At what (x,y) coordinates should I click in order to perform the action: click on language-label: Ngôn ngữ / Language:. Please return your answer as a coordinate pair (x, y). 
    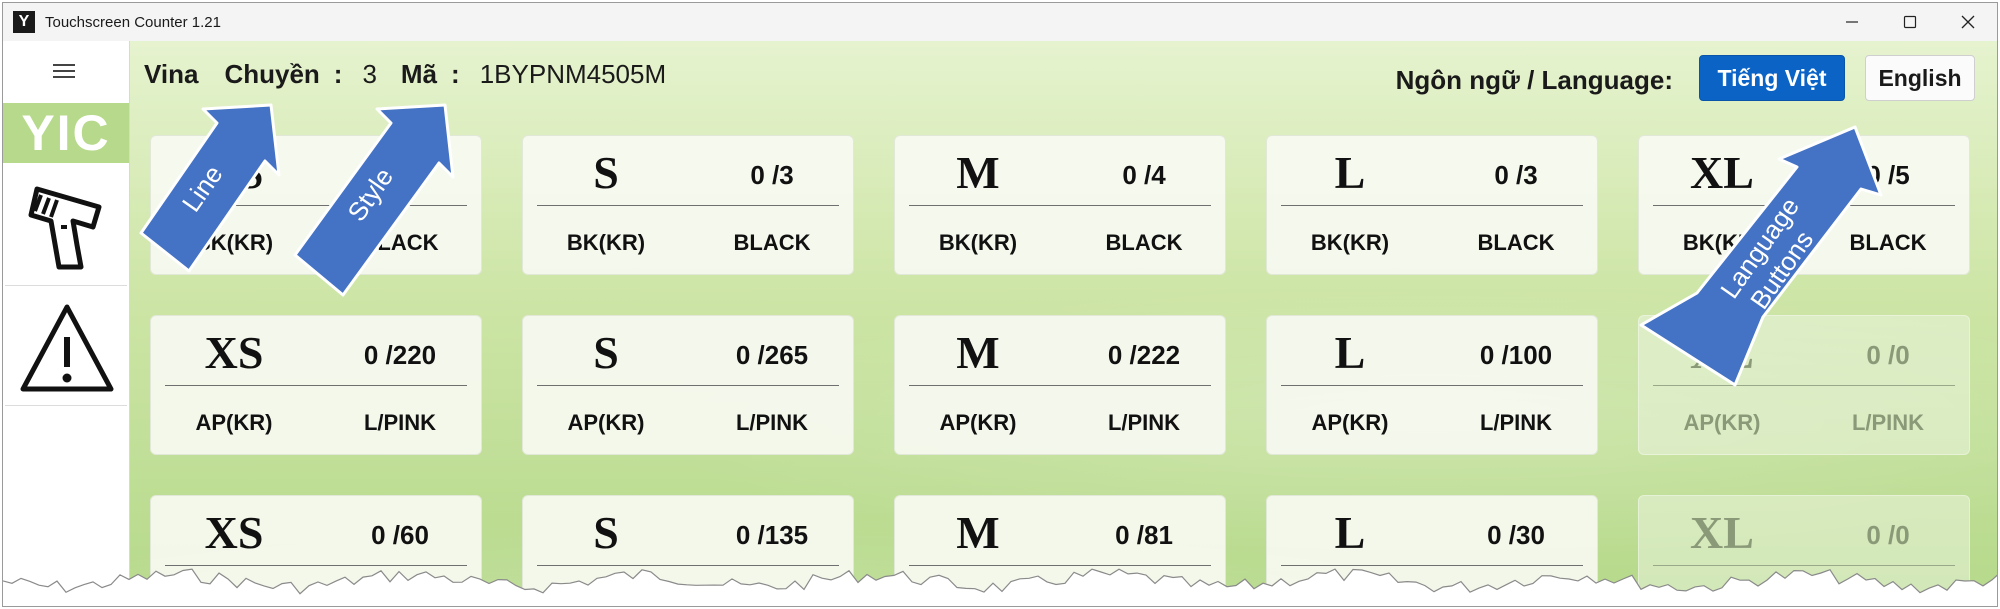
    Looking at the image, I should click on (1534, 80).